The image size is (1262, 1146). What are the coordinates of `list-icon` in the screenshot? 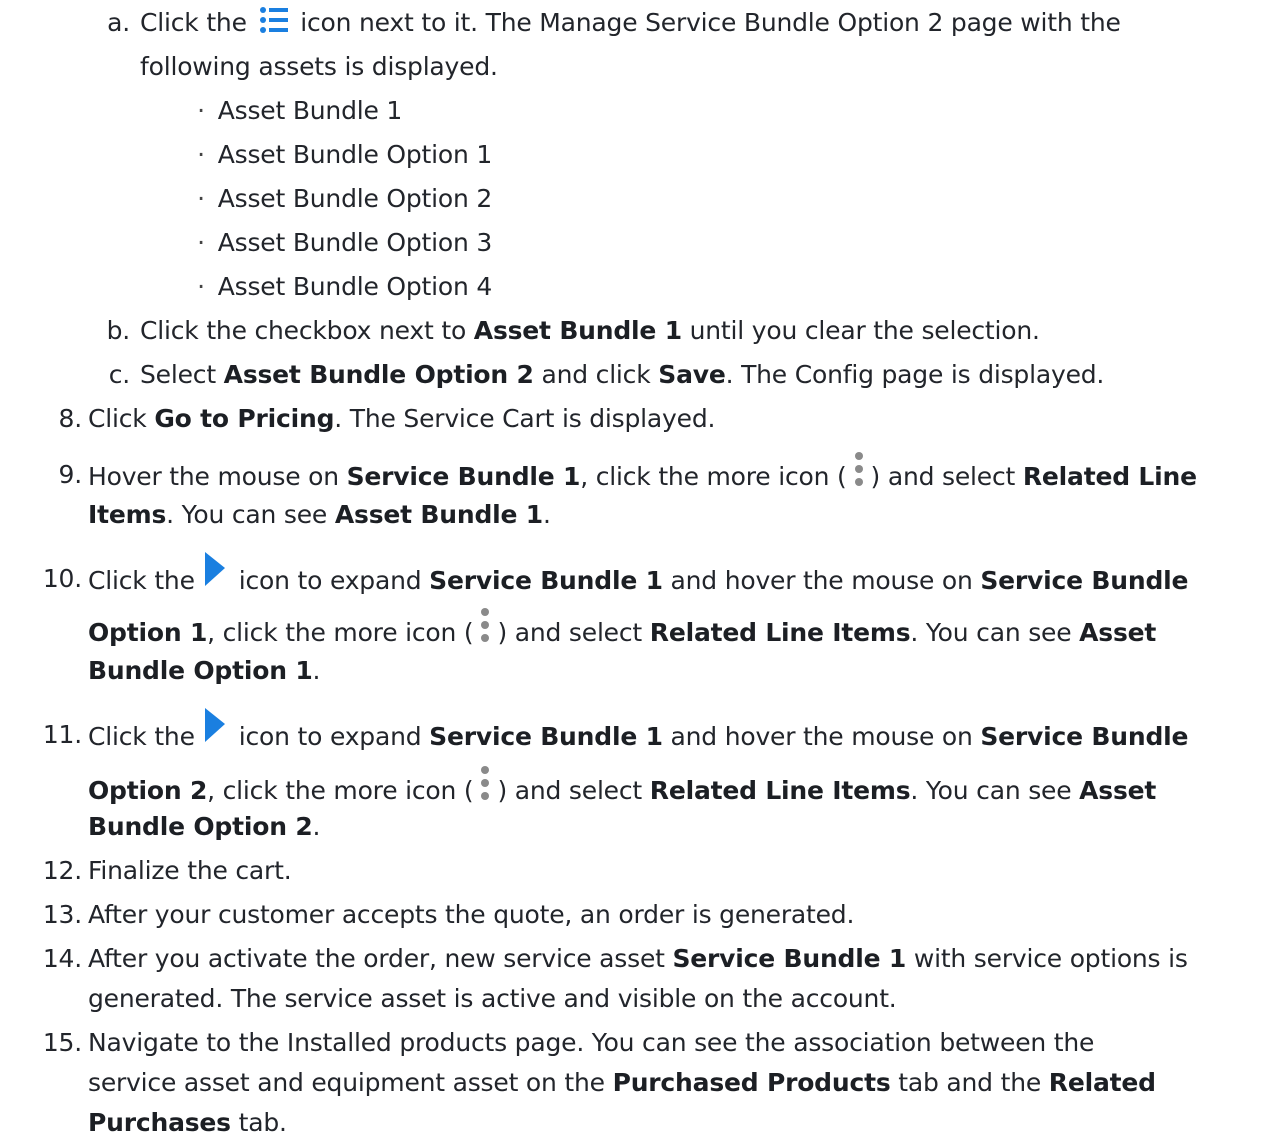 It's located at (273, 20).